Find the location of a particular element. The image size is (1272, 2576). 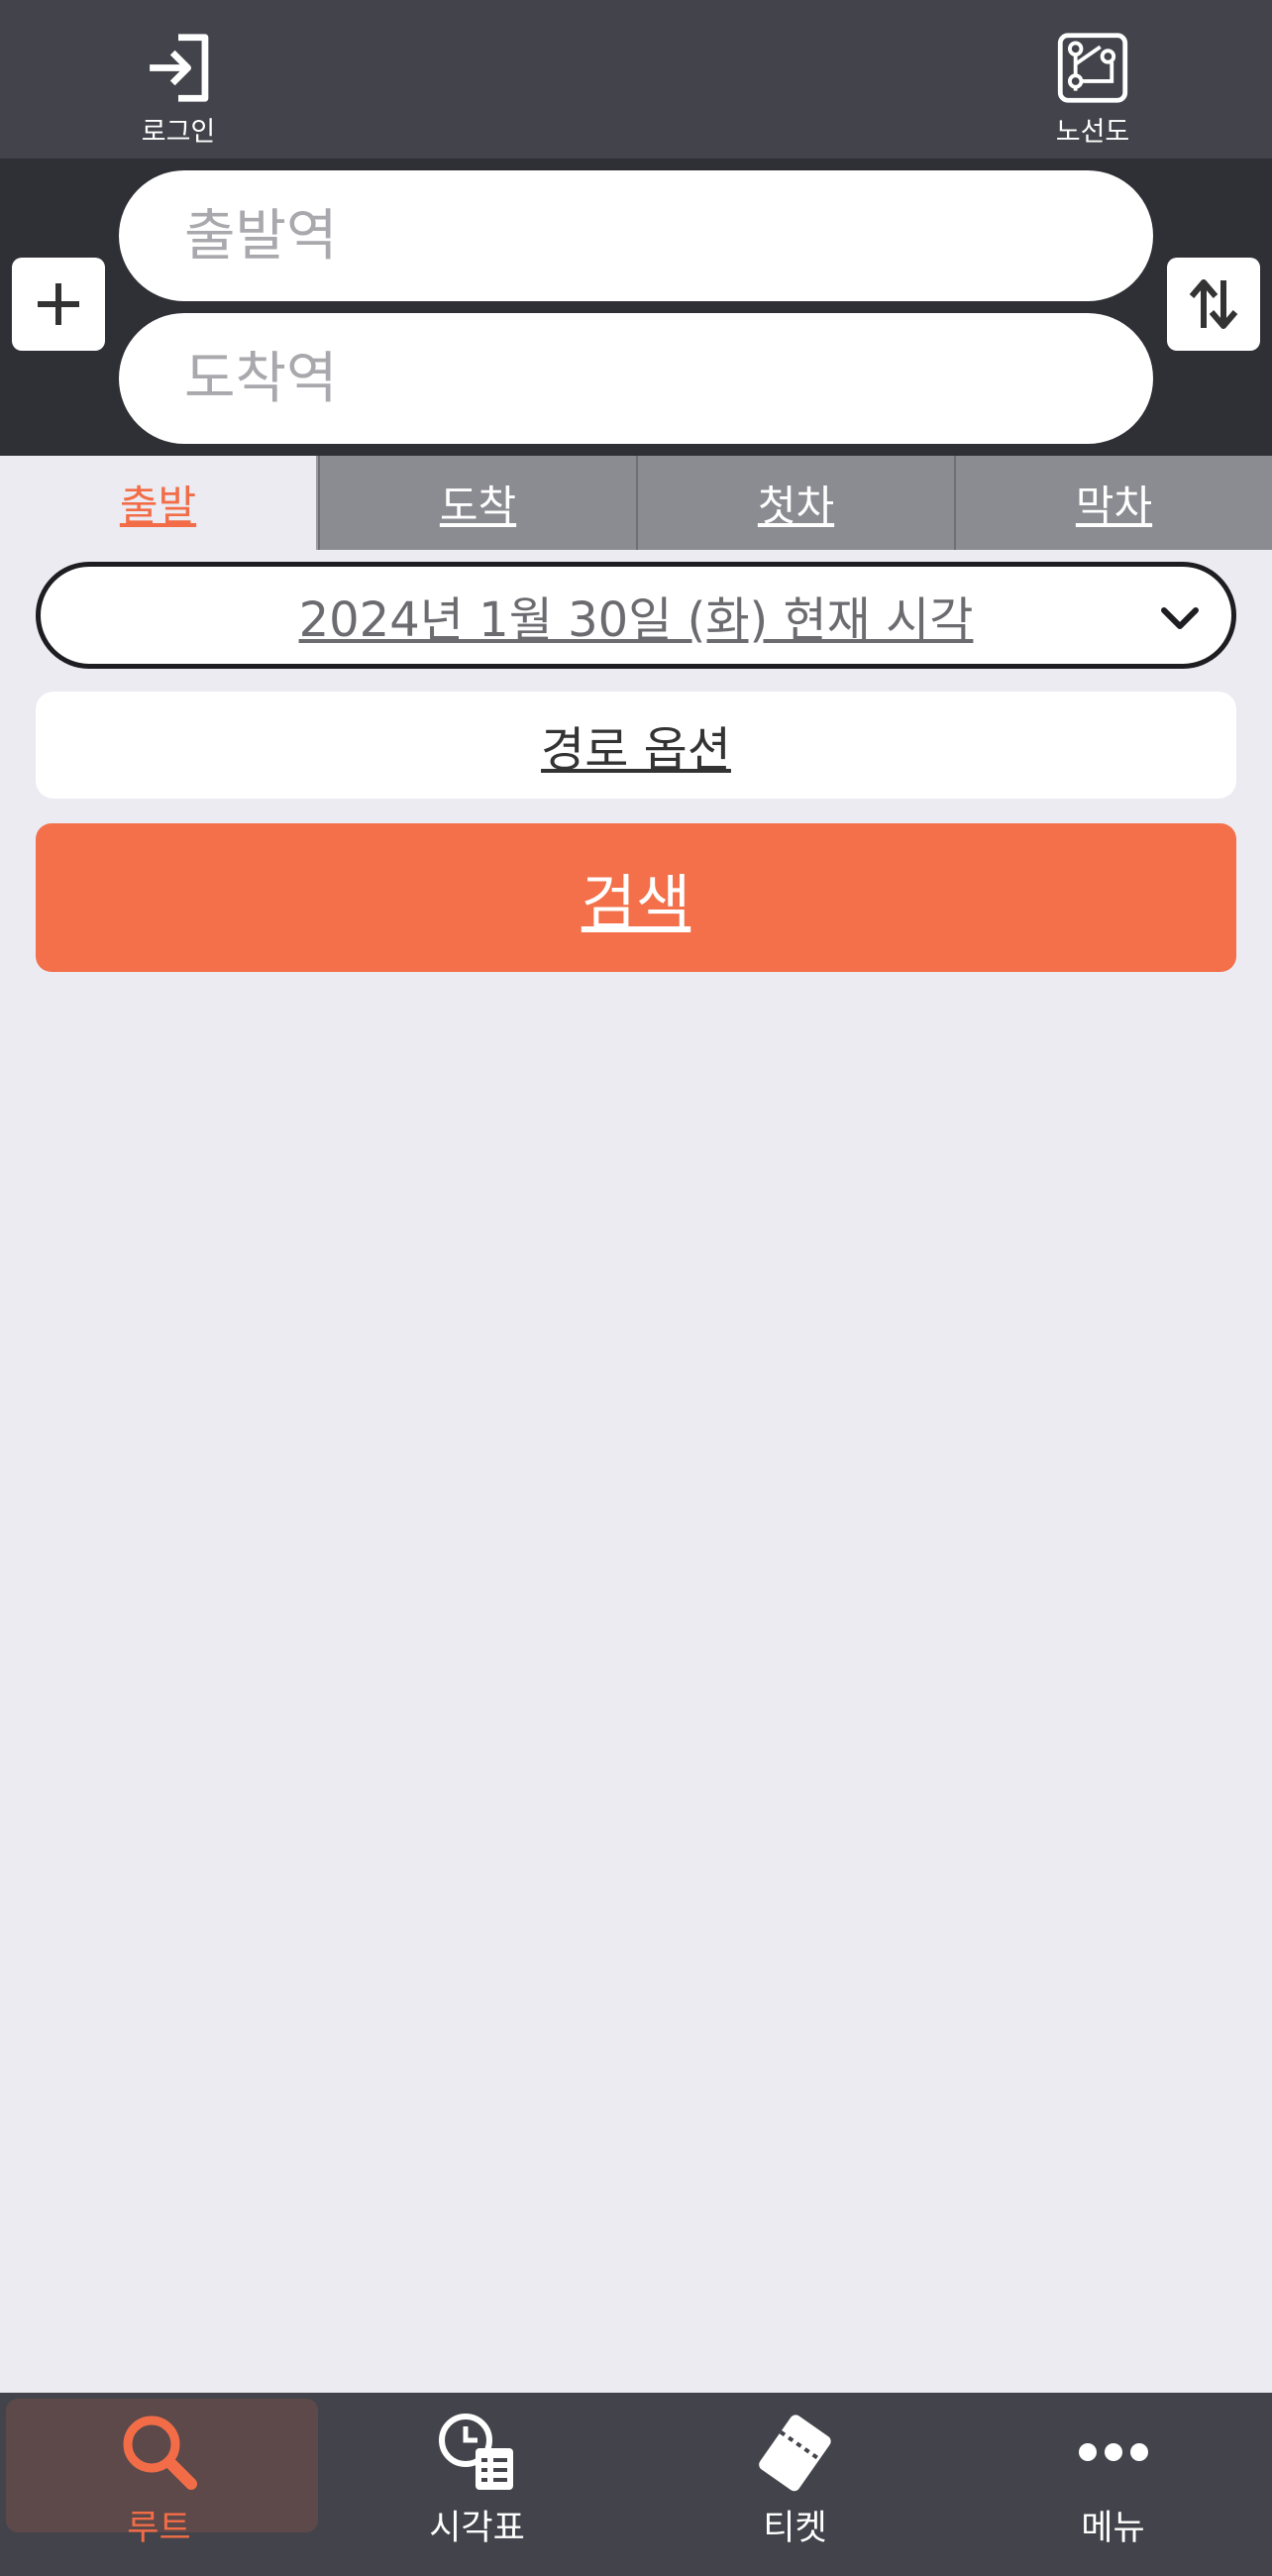

nav-menu: 메뉴 is located at coordinates (1113, 2484).